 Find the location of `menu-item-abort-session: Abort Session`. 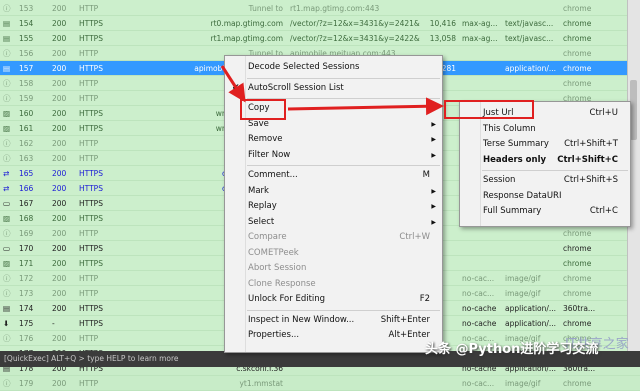

menu-item-abort-session: Abort Session is located at coordinates (333, 268).